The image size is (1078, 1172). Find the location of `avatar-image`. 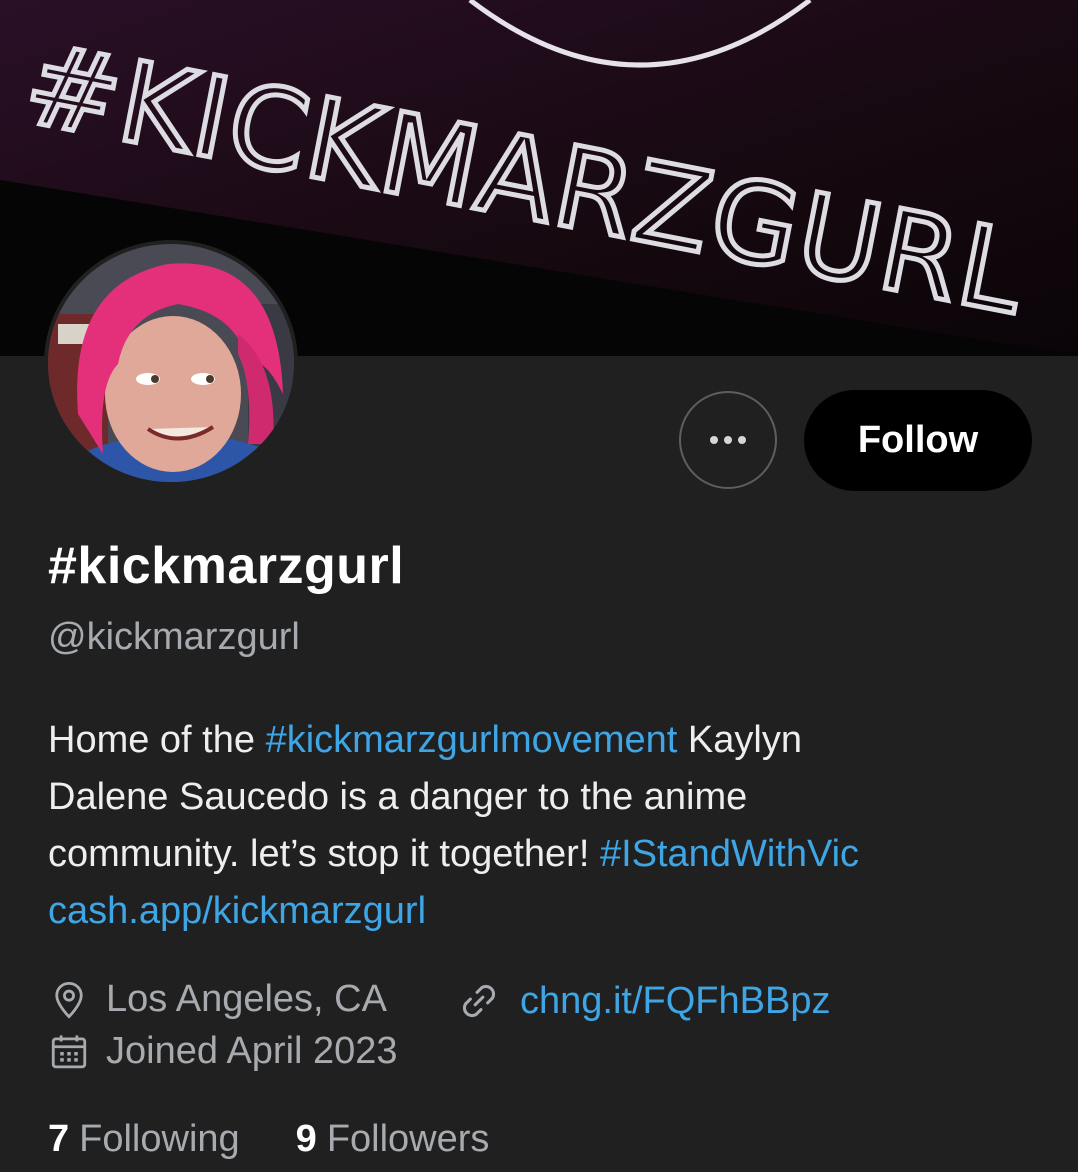

avatar-image is located at coordinates (171, 363).